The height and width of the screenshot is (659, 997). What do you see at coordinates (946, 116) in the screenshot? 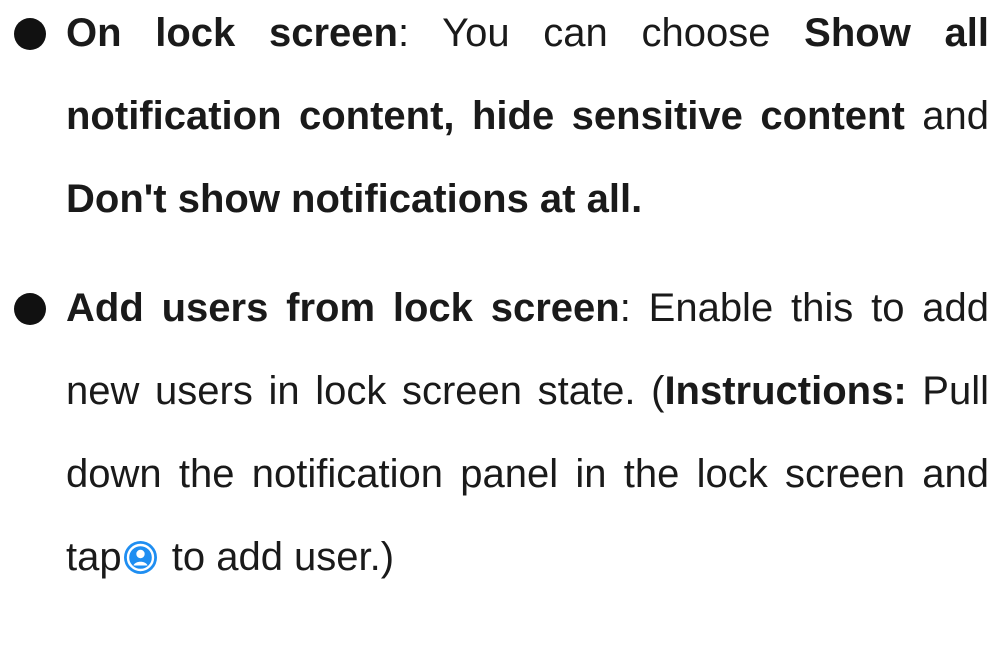
I see `conjunction-text: and` at bounding box center [946, 116].